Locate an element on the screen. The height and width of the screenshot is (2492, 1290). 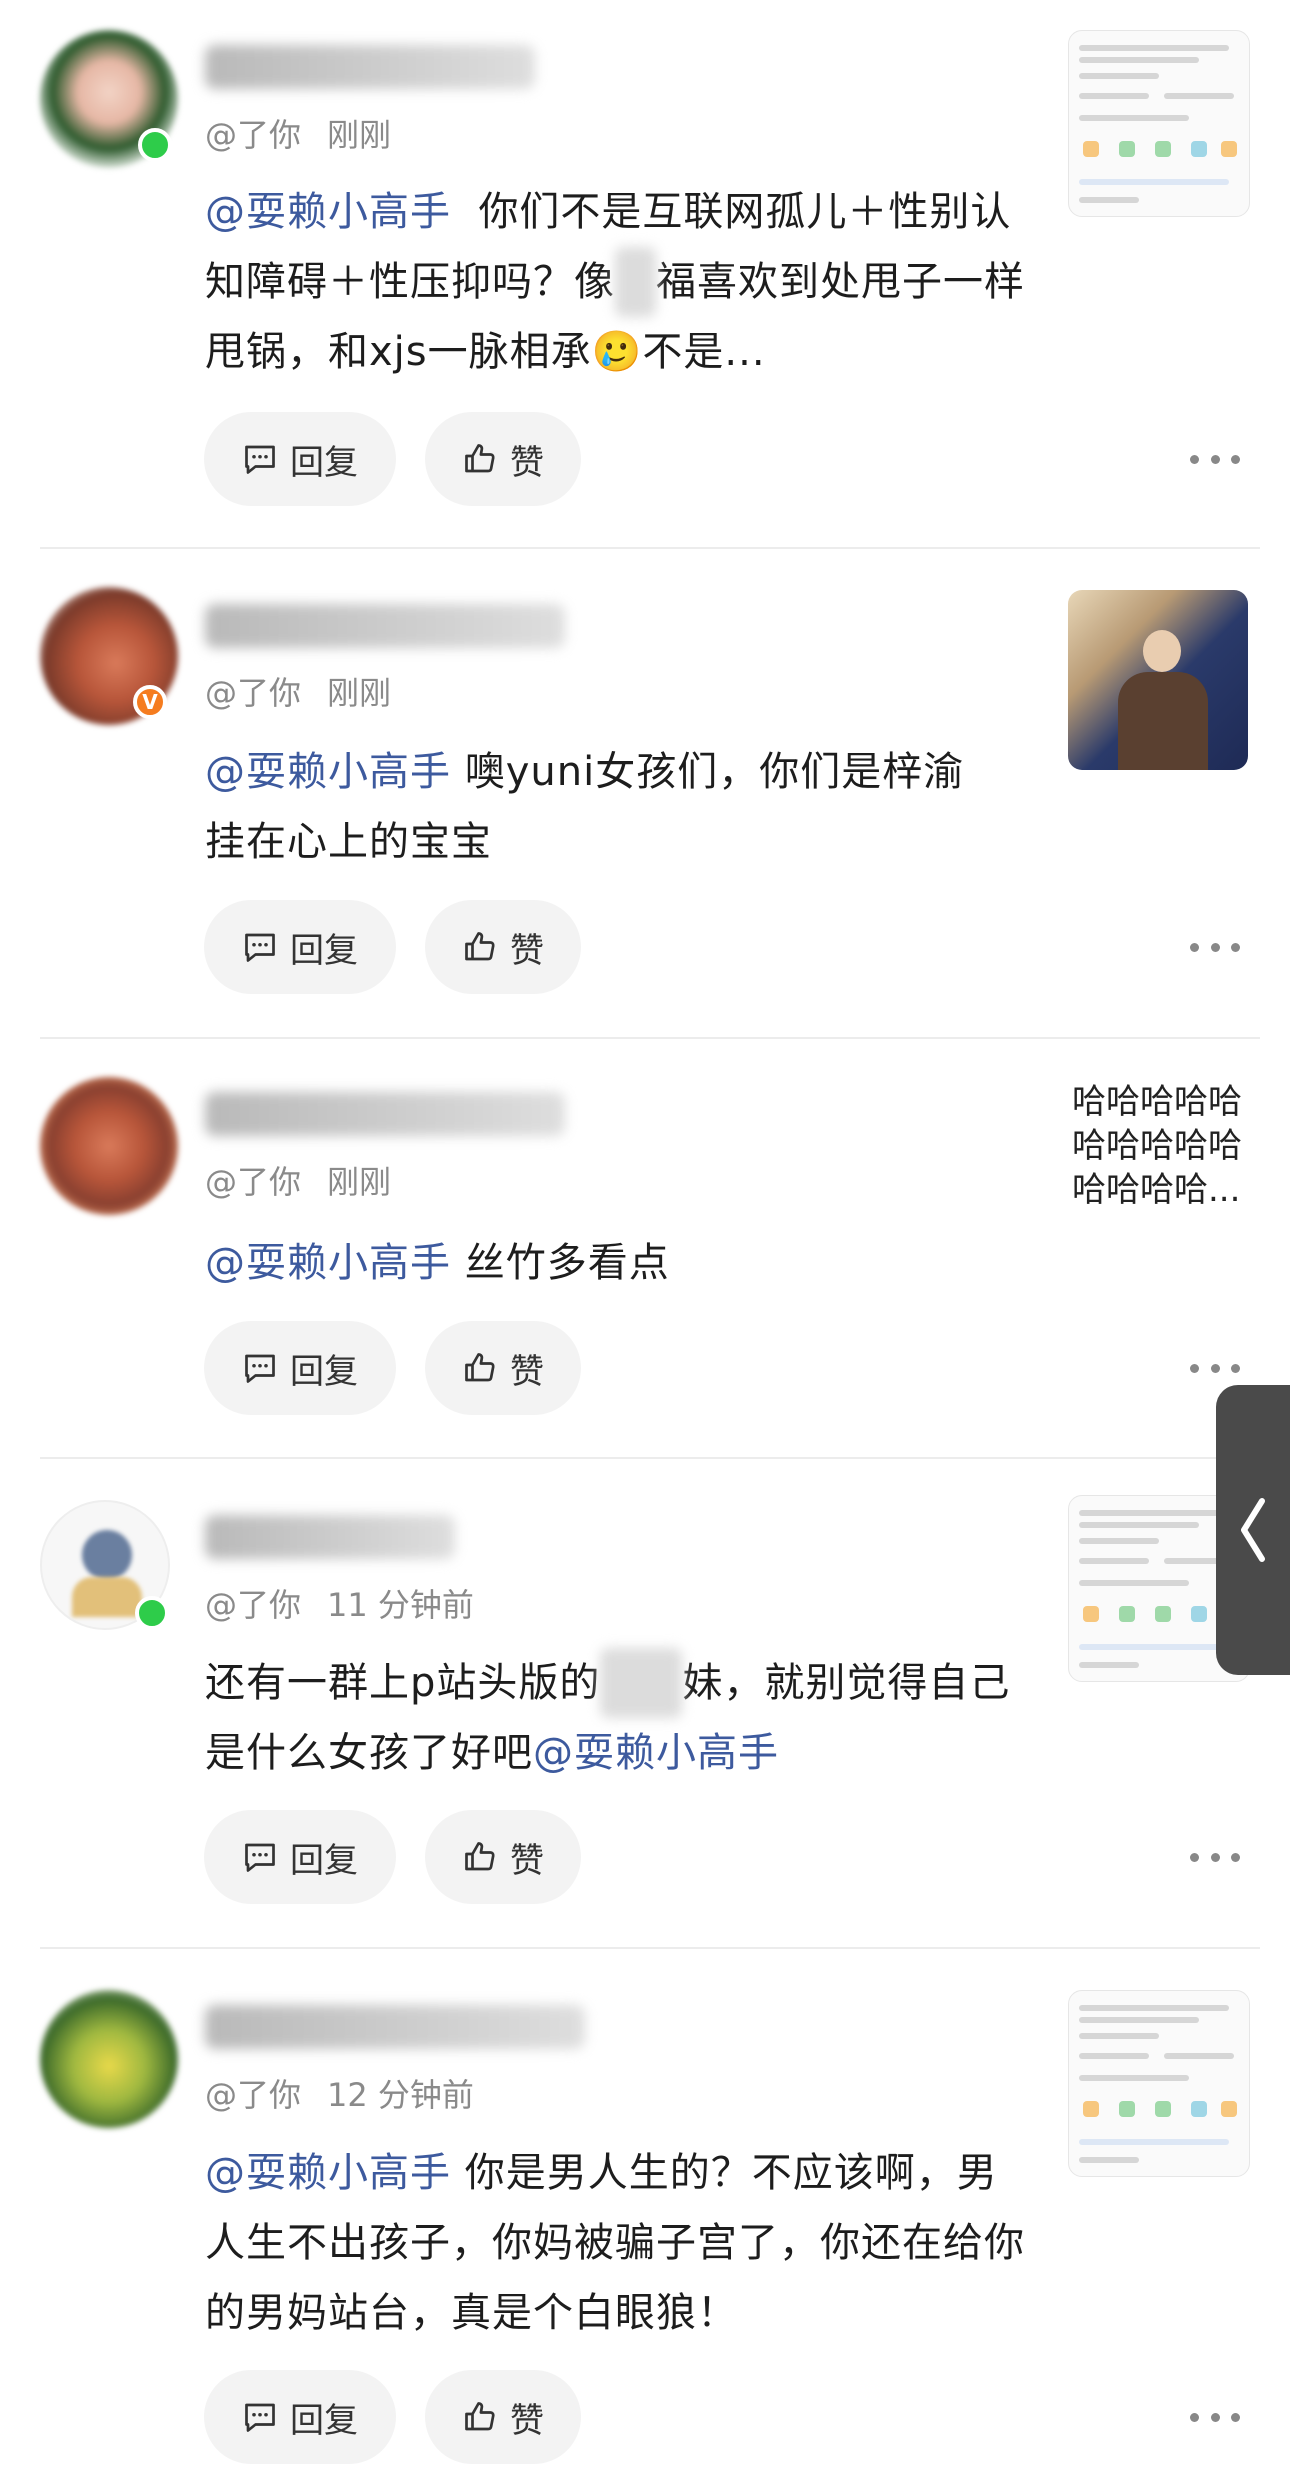
timestamp: 12 分钟前 is located at coordinates (400, 2095).